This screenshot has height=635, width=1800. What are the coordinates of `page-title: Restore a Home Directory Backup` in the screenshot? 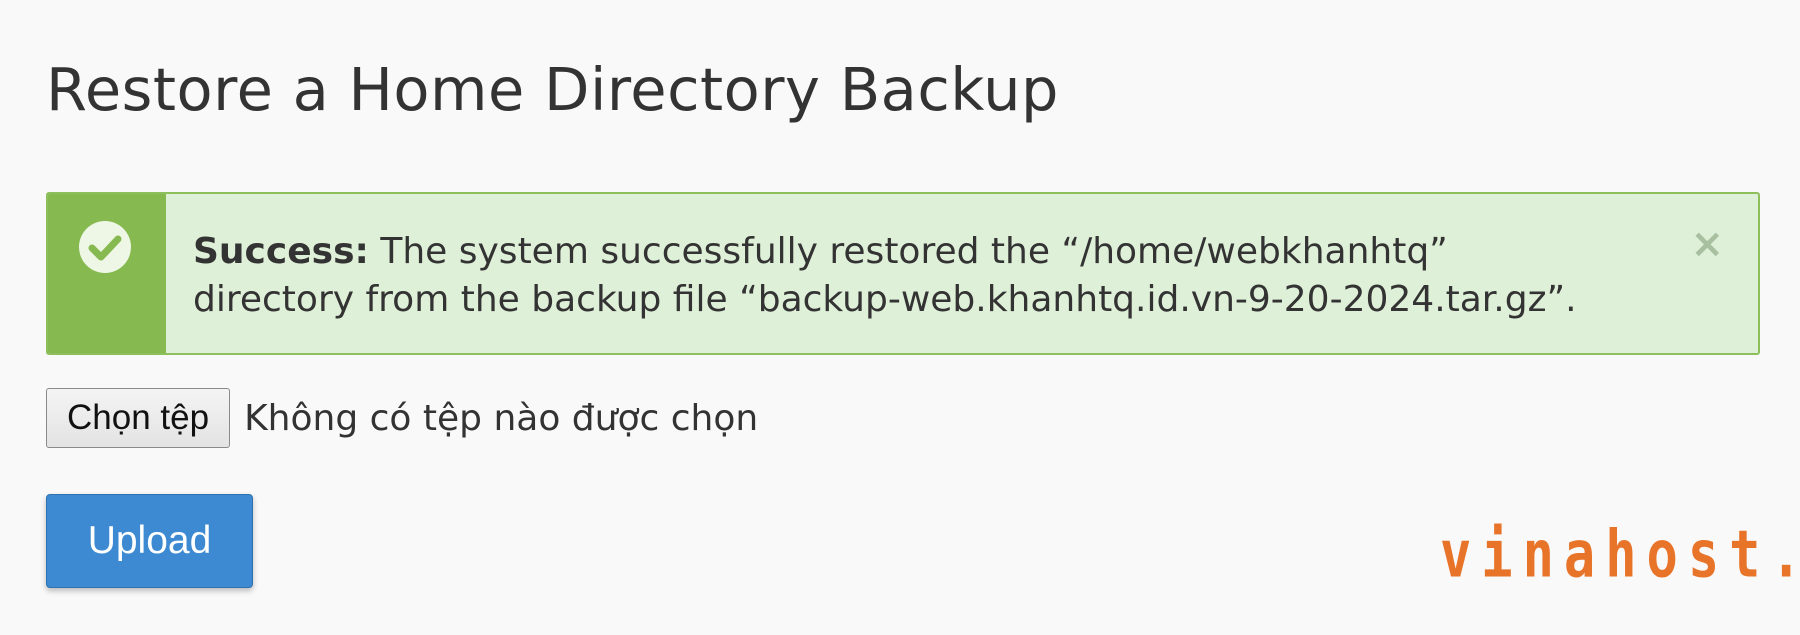 It's located at (552, 89).